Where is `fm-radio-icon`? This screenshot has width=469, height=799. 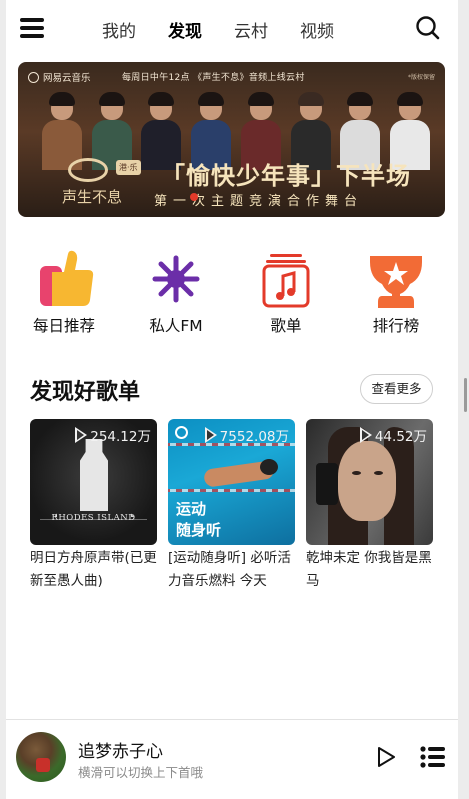
fm-radio-icon is located at coordinates (176, 279).